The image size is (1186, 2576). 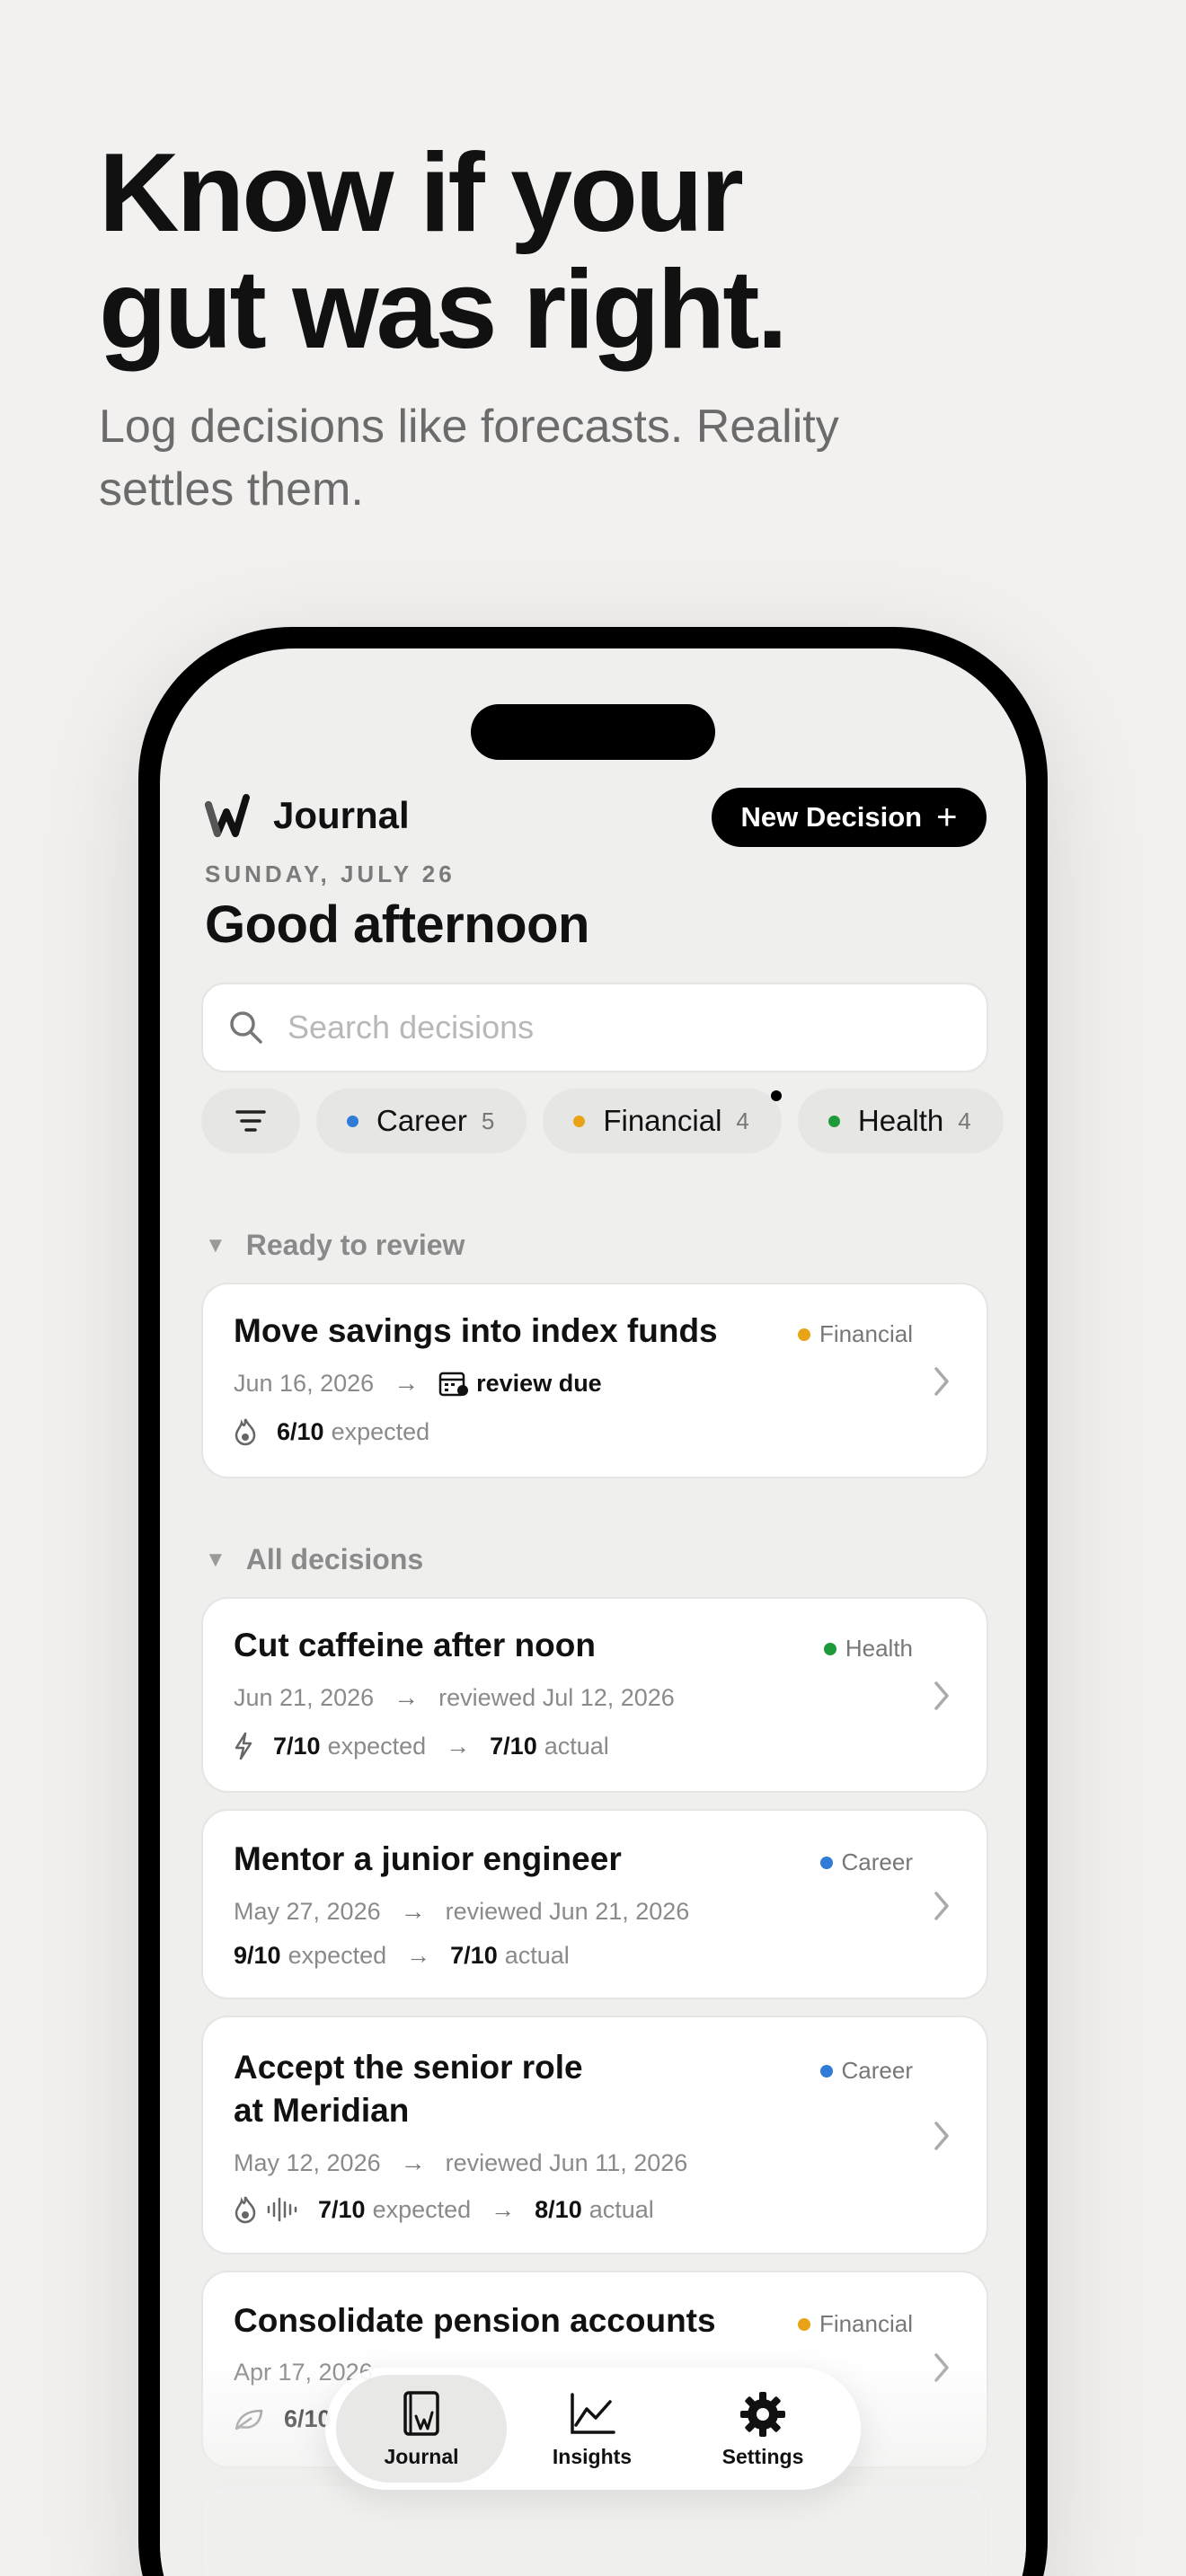 I want to click on chip-health: Health 4, so click(x=900, y=1121).